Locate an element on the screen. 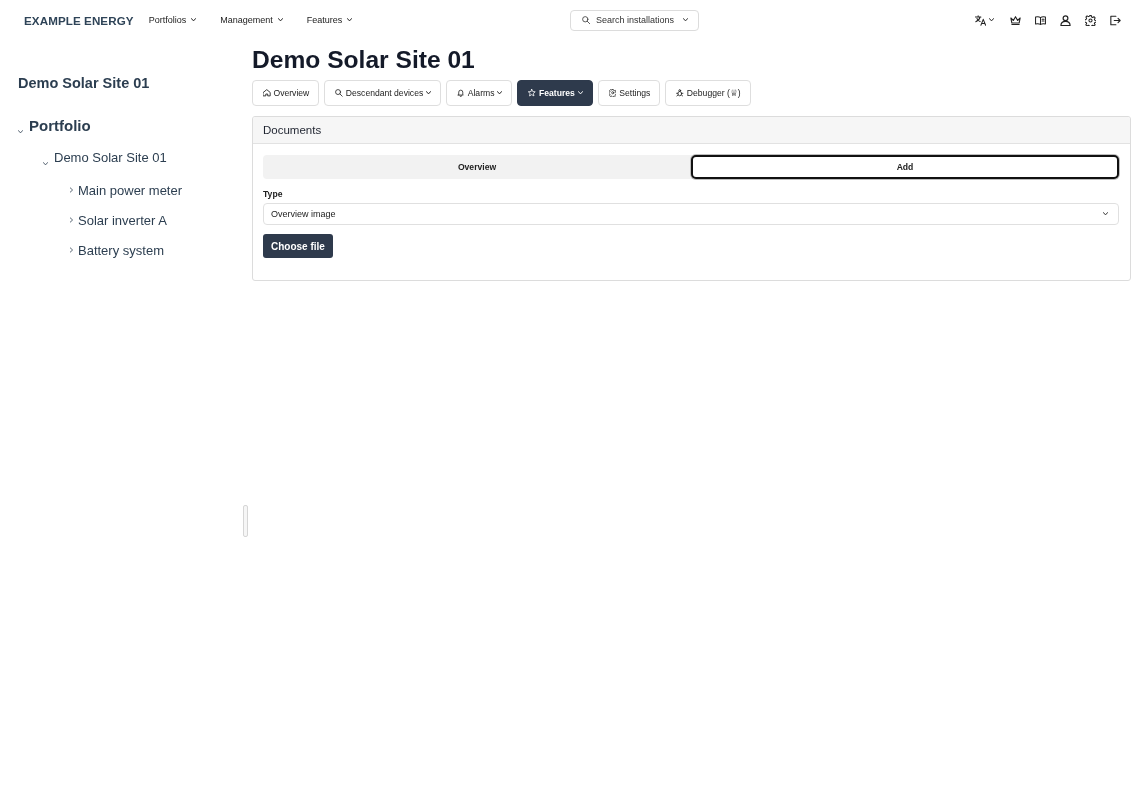 The image size is (1140, 800). logo: EXAMPLE ENERGY is located at coordinates (79, 20).